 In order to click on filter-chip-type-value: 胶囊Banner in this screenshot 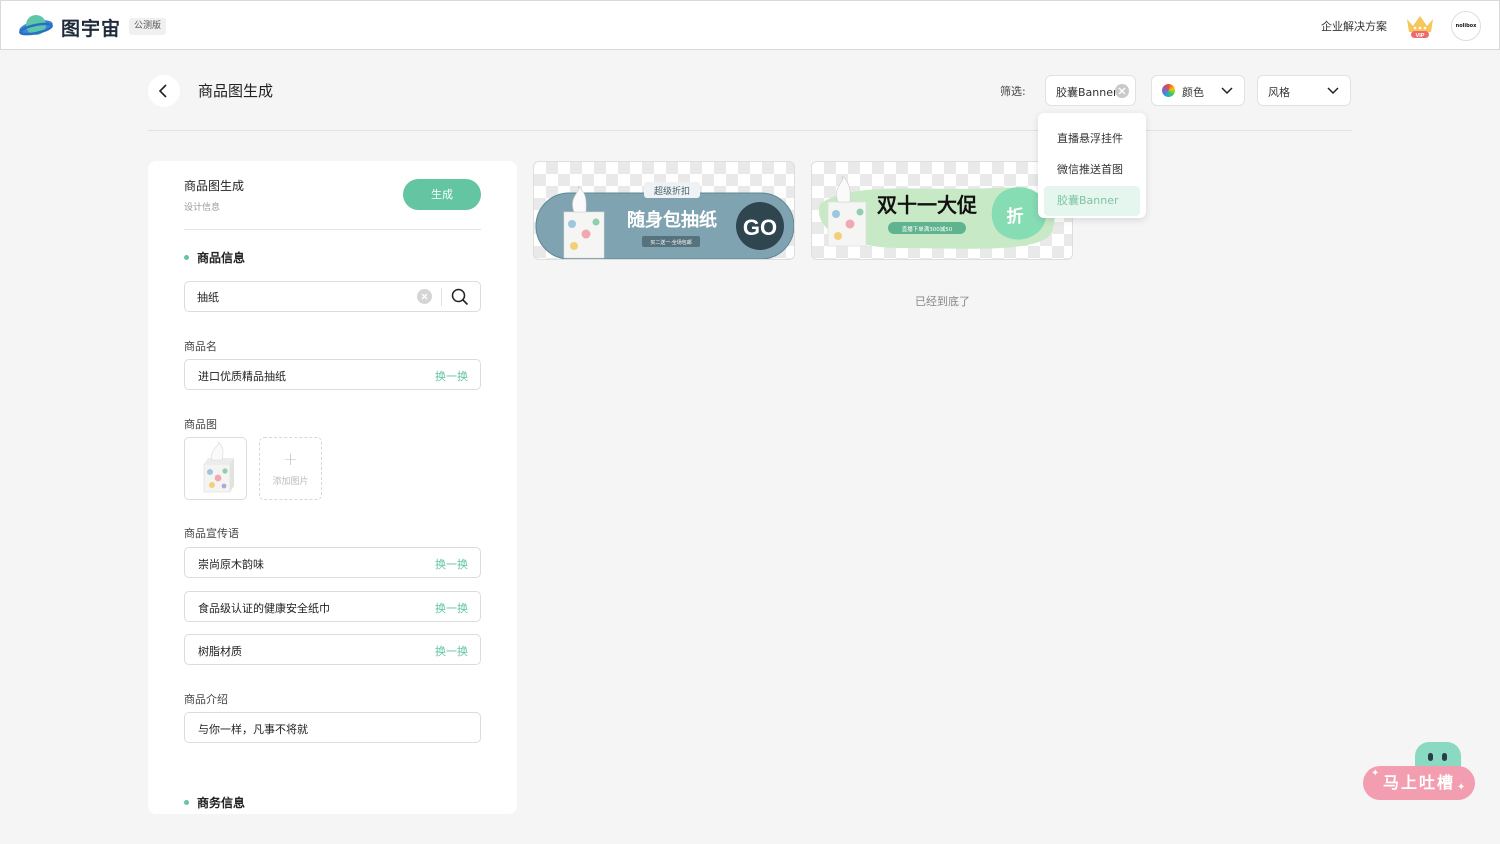, I will do `click(1087, 92)`.